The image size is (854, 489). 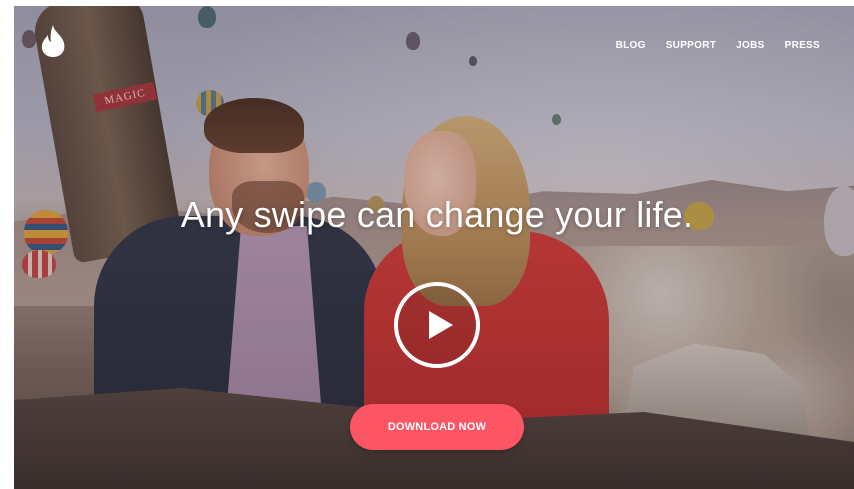 What do you see at coordinates (691, 45) in the screenshot?
I see `nav-support: SUPPORT` at bounding box center [691, 45].